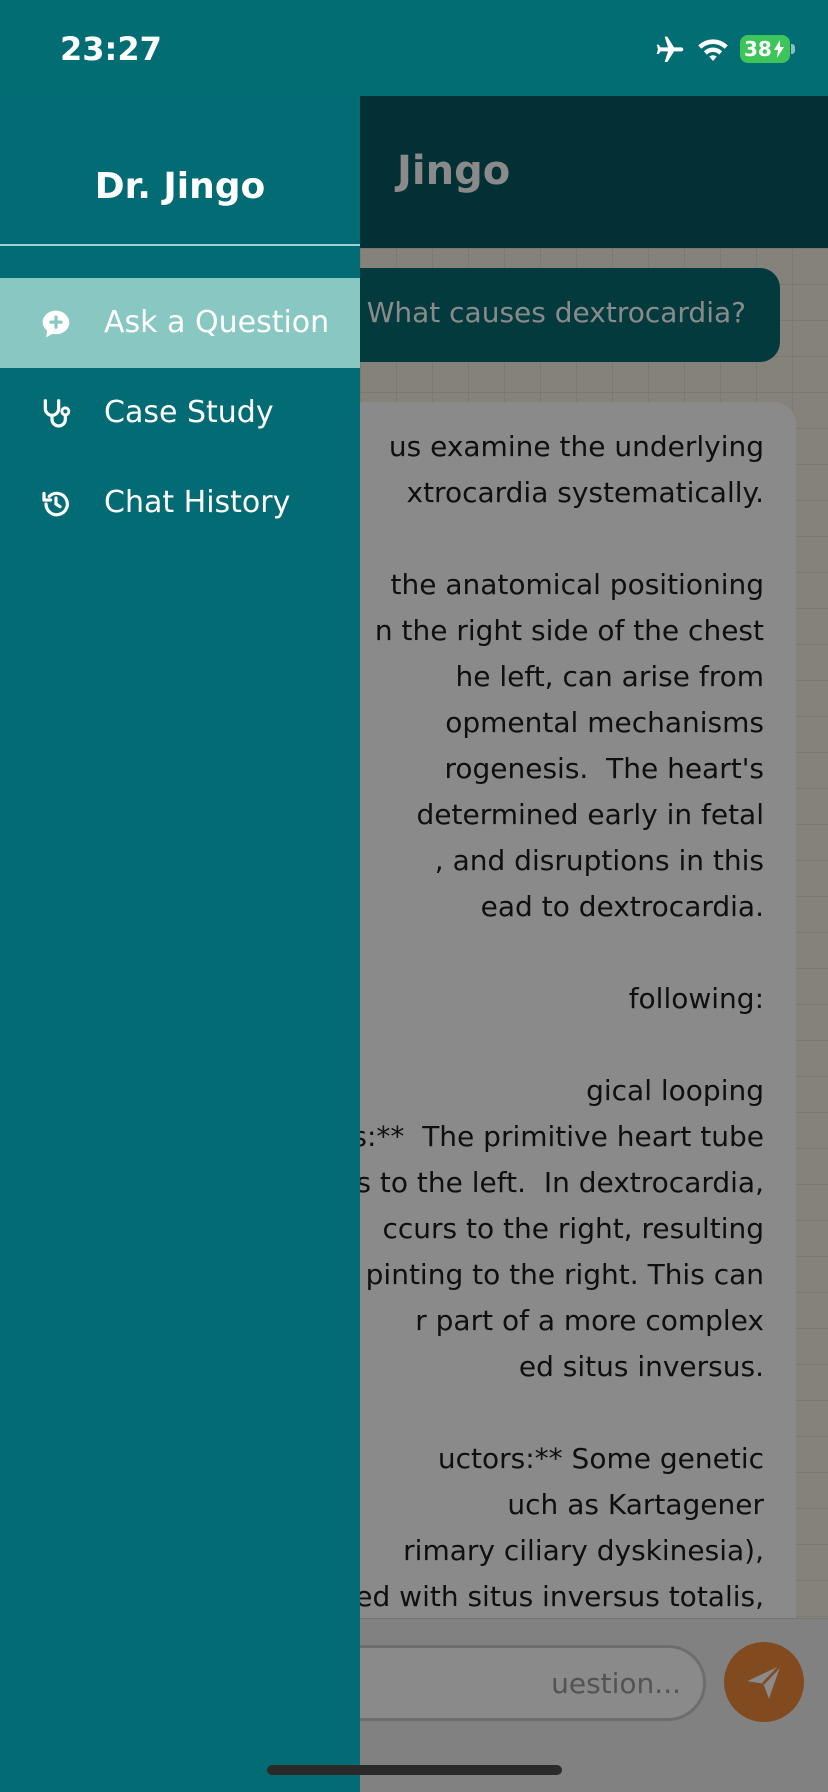 The width and height of the screenshot is (828, 1792). What do you see at coordinates (189, 412) in the screenshot?
I see `drawer-item-label: Case Study` at bounding box center [189, 412].